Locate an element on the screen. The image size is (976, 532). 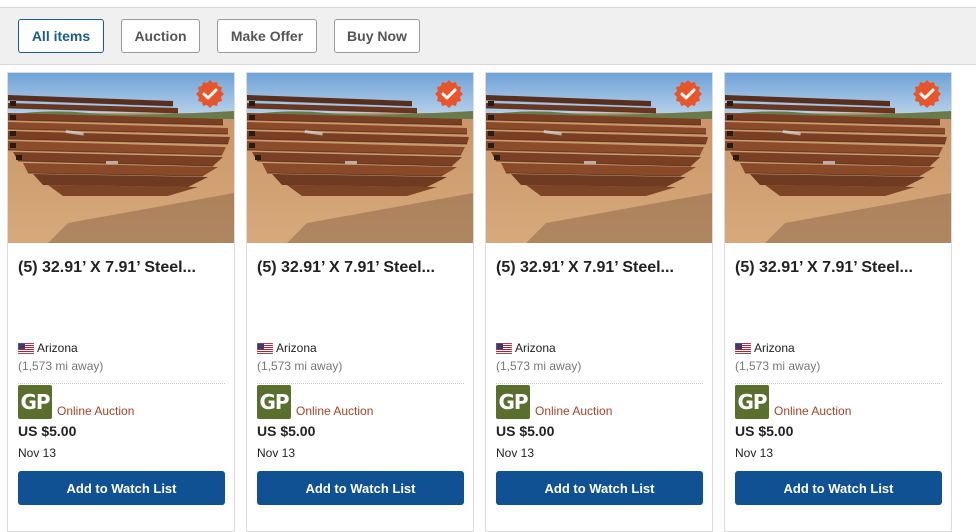
filter-bar: All items Auction Make Offer Buy Now is located at coordinates (488, 36).